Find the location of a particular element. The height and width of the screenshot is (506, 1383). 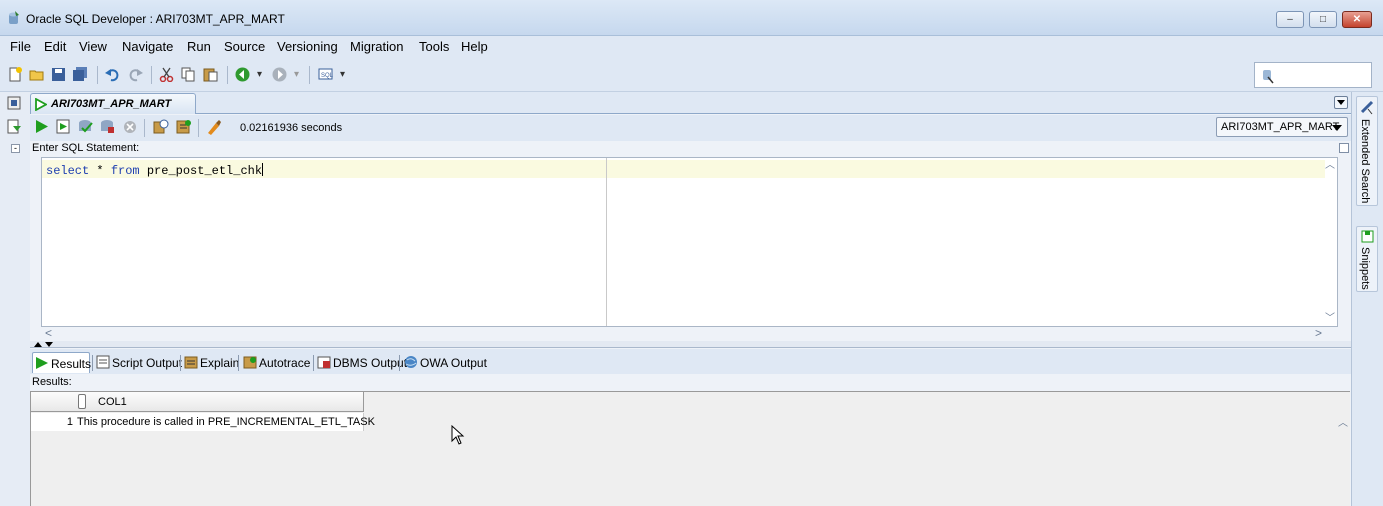

connection-select-value: ARI703MT_APR_MART is located at coordinates (1280, 127).